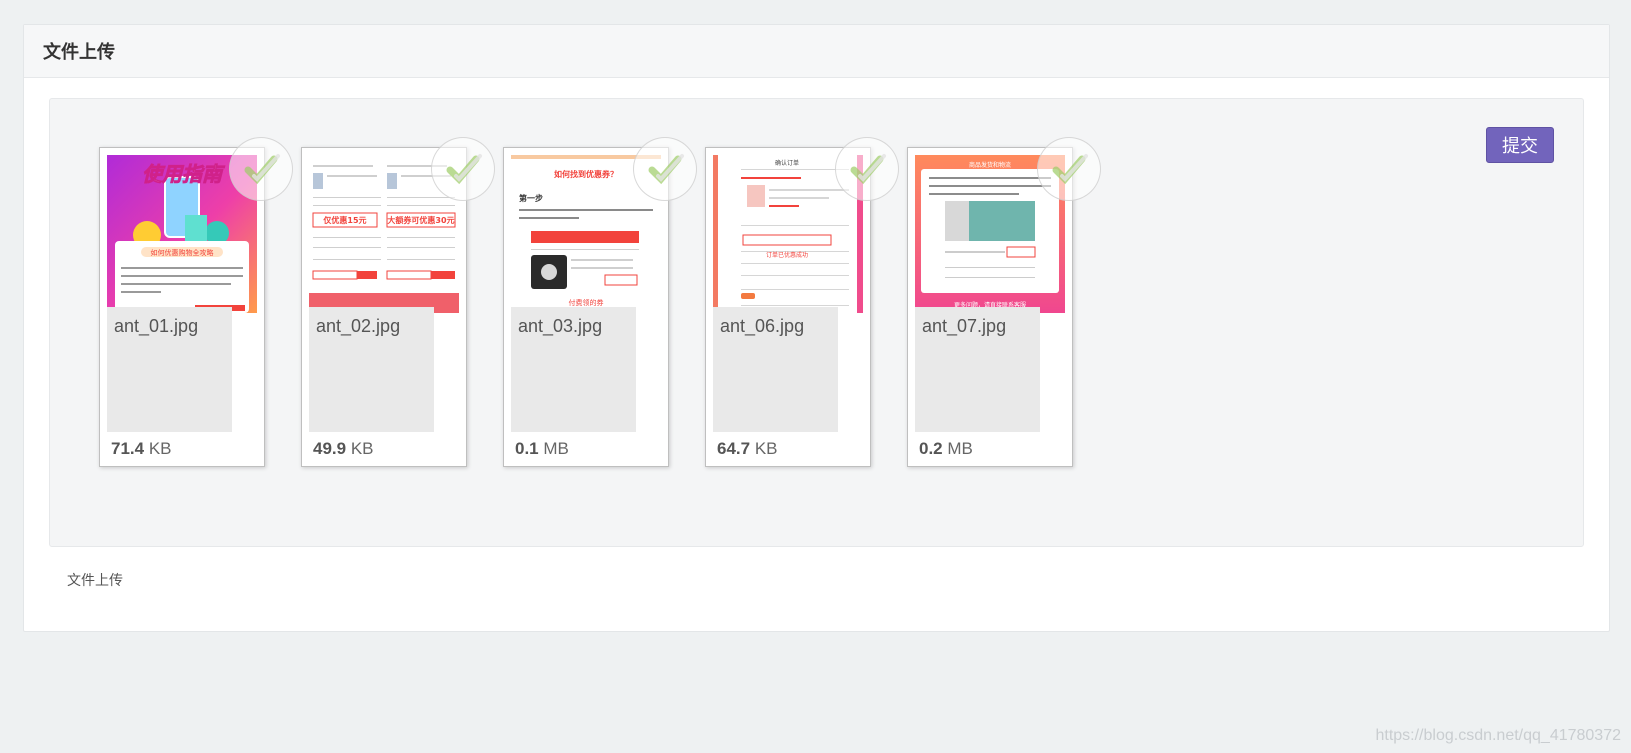 The height and width of the screenshot is (753, 1631). What do you see at coordinates (531, 198) in the screenshot?
I see `thumb-step: 第一步` at bounding box center [531, 198].